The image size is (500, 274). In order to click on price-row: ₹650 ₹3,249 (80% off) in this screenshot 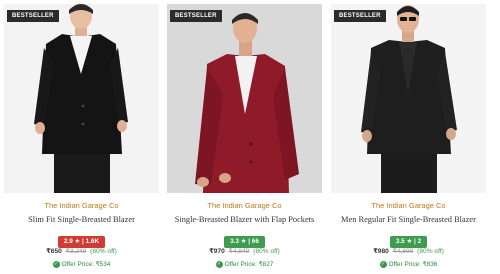, I will do `click(81, 251)`.